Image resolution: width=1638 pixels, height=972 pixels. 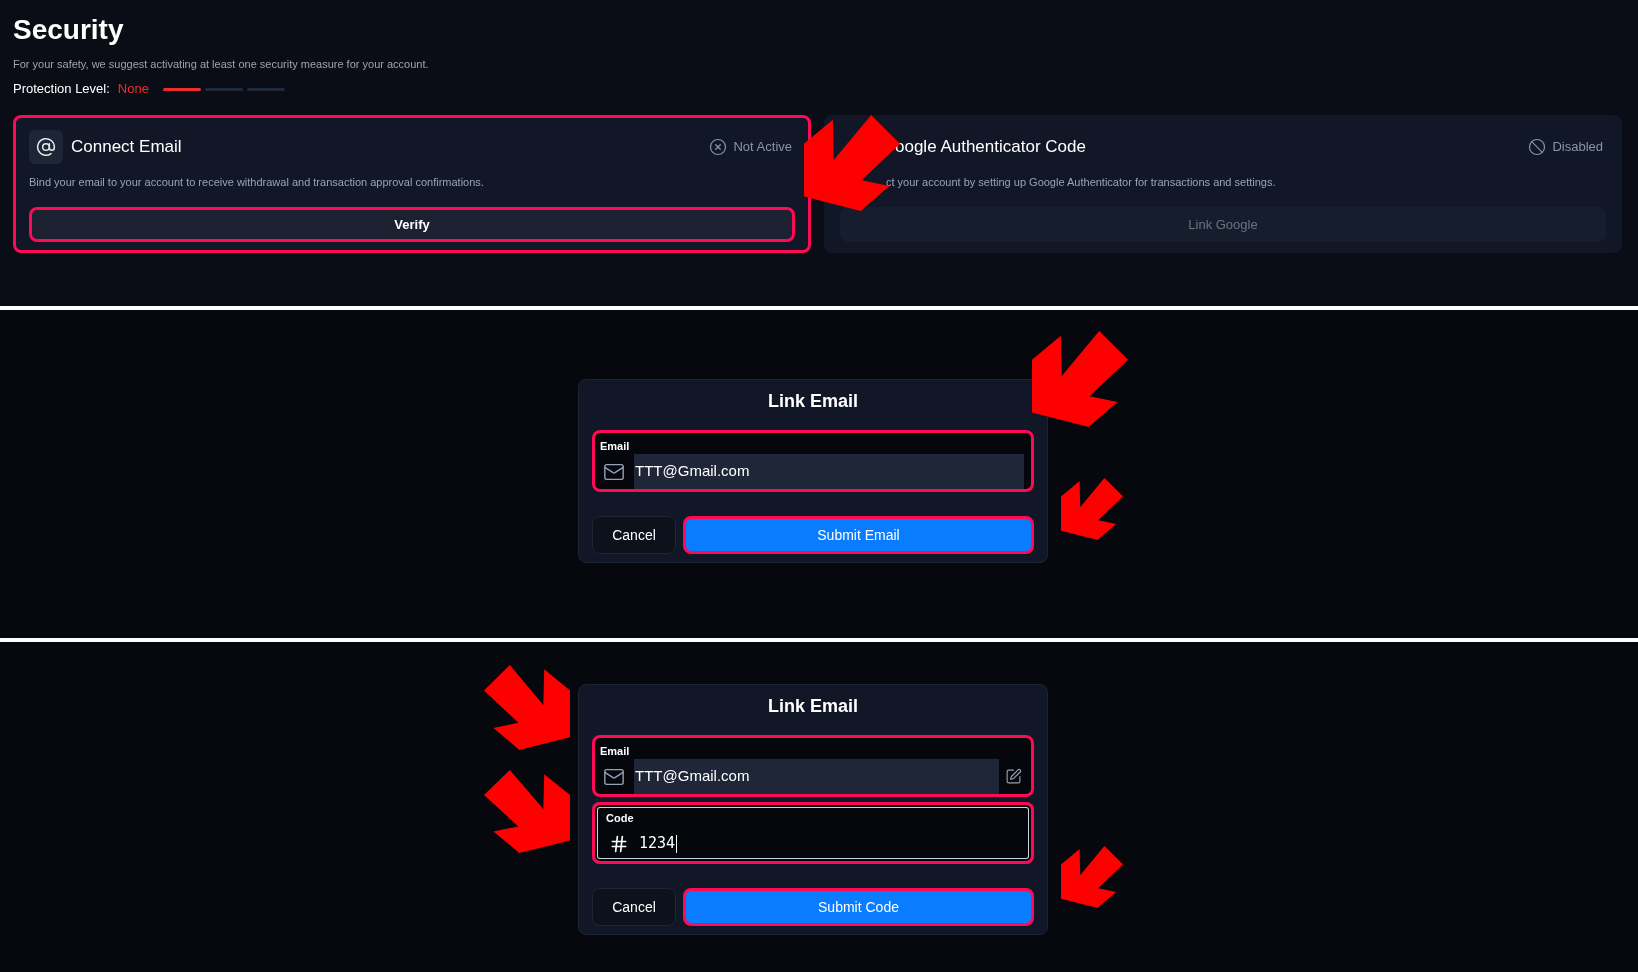 I want to click on edit-icon, so click(x=1013, y=776).